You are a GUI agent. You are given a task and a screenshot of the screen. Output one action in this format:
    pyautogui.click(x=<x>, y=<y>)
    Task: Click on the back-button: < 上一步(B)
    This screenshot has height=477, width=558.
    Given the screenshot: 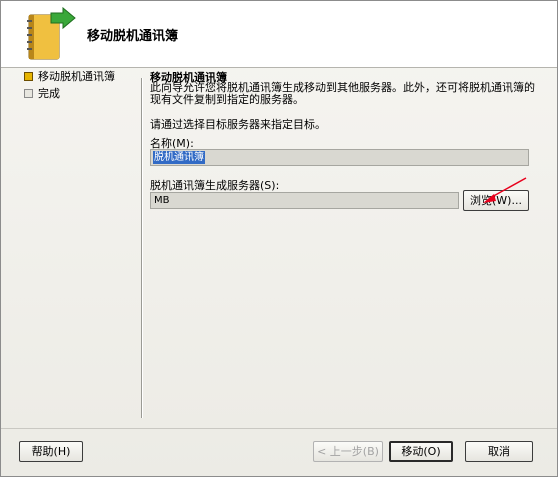 What is the action you would take?
    pyautogui.click(x=348, y=451)
    